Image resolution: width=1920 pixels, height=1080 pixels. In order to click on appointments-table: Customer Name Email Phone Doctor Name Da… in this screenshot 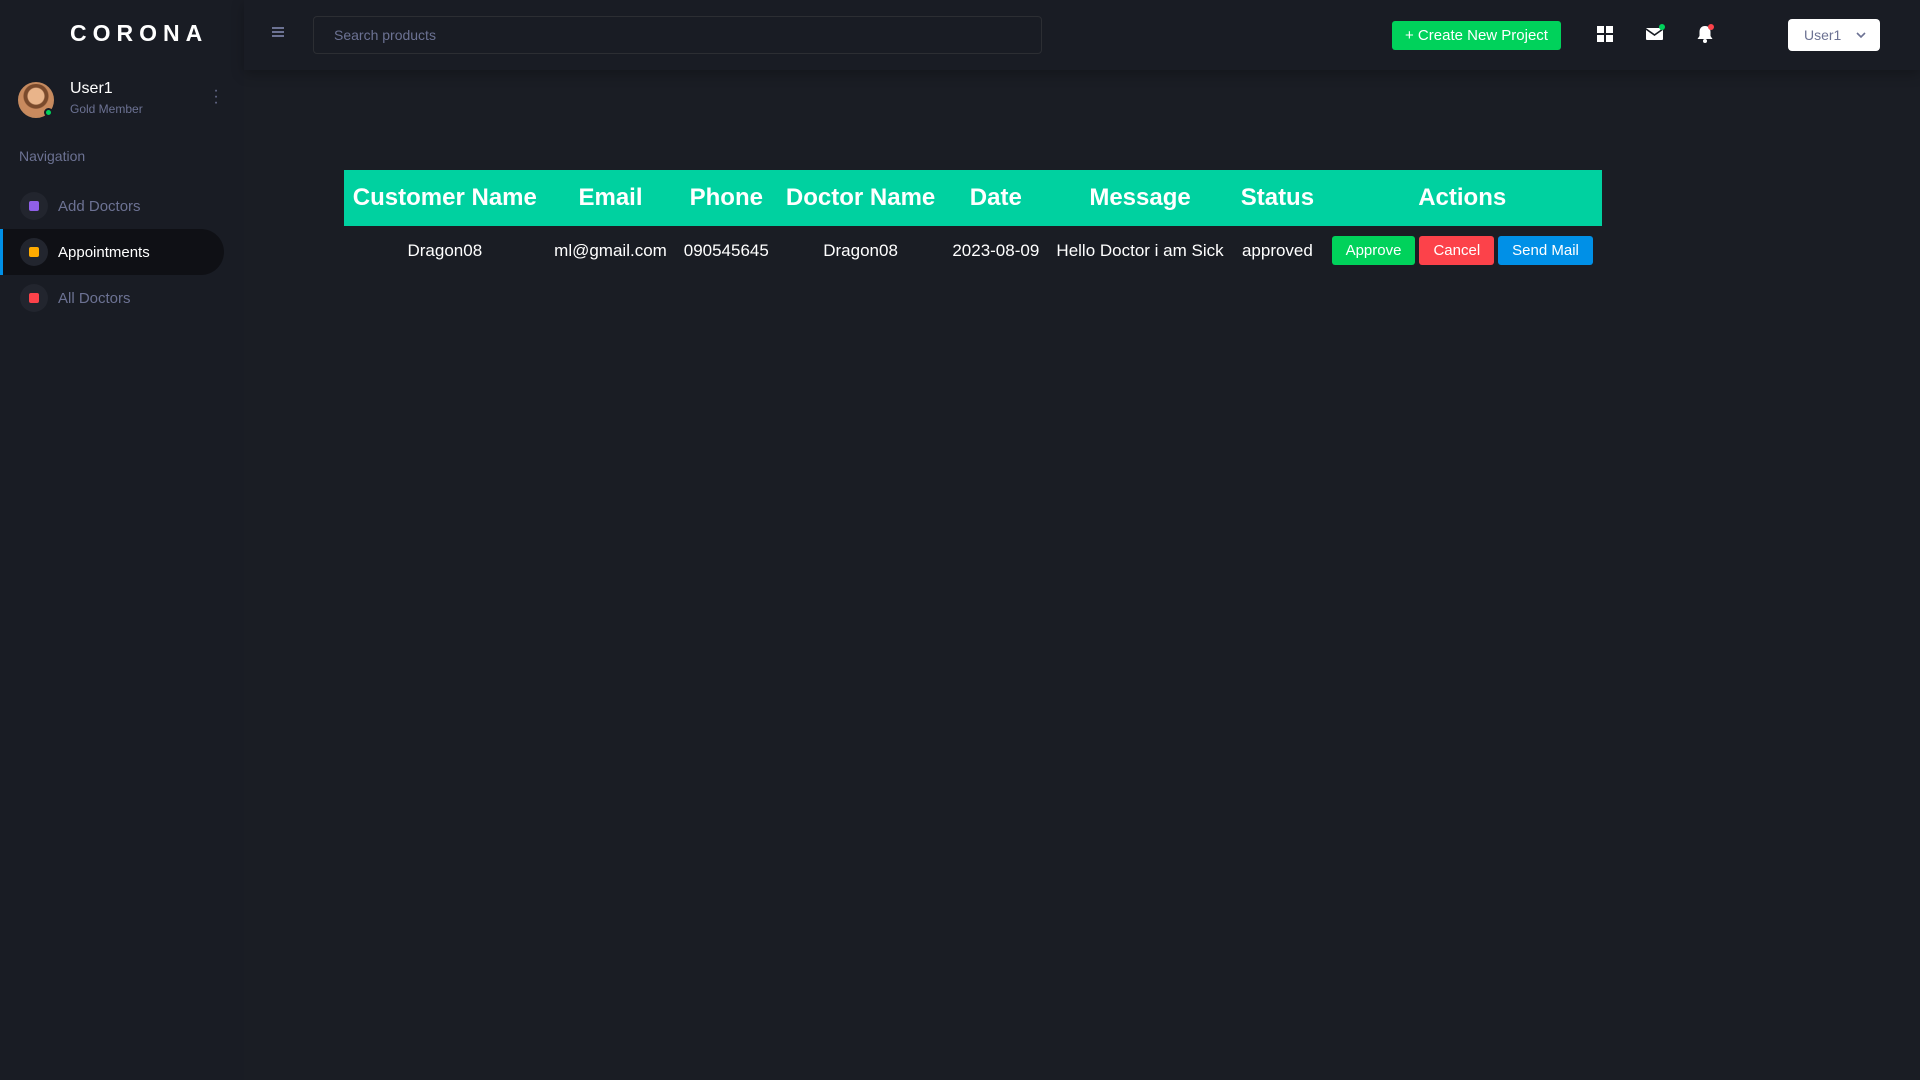, I will do `click(973, 222)`.